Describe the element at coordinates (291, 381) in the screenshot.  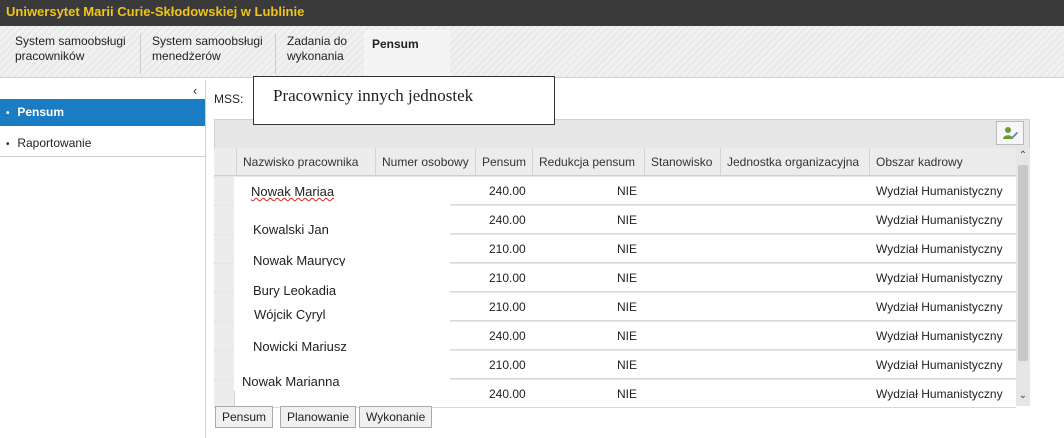
I see `employee-name: Nowak Marianna` at that location.